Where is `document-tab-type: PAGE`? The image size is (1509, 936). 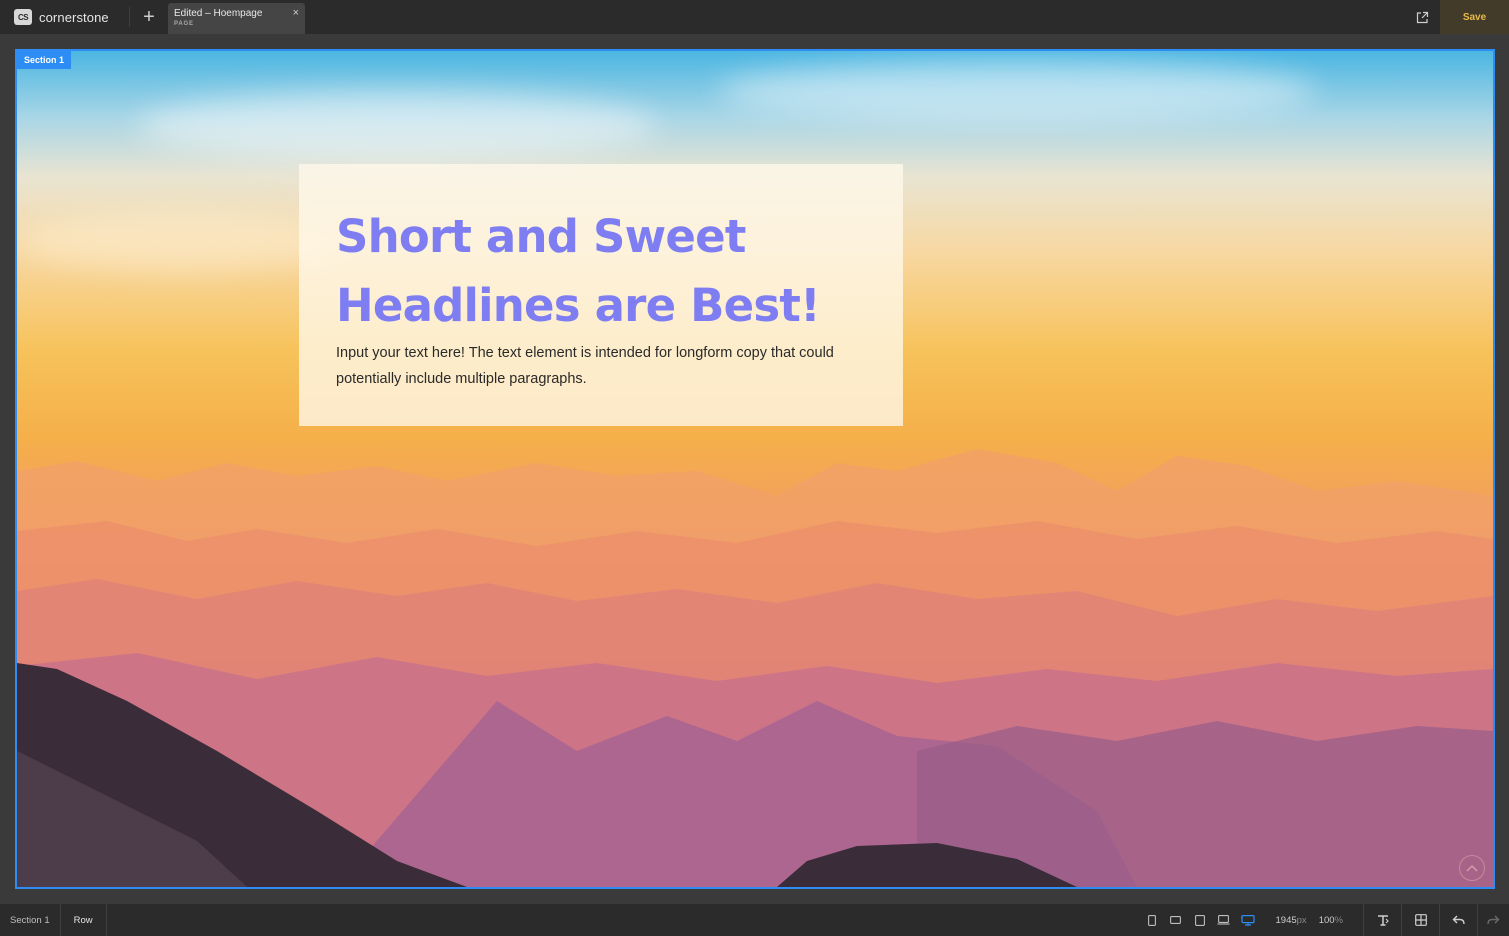 document-tab-type: PAGE is located at coordinates (184, 24).